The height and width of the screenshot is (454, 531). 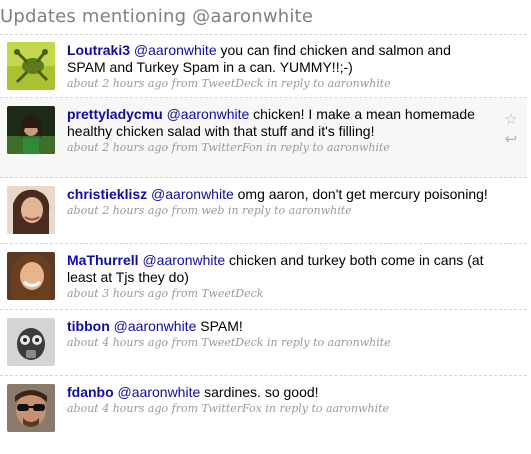 I want to click on author-link: MaThurrell, so click(x=103, y=260).